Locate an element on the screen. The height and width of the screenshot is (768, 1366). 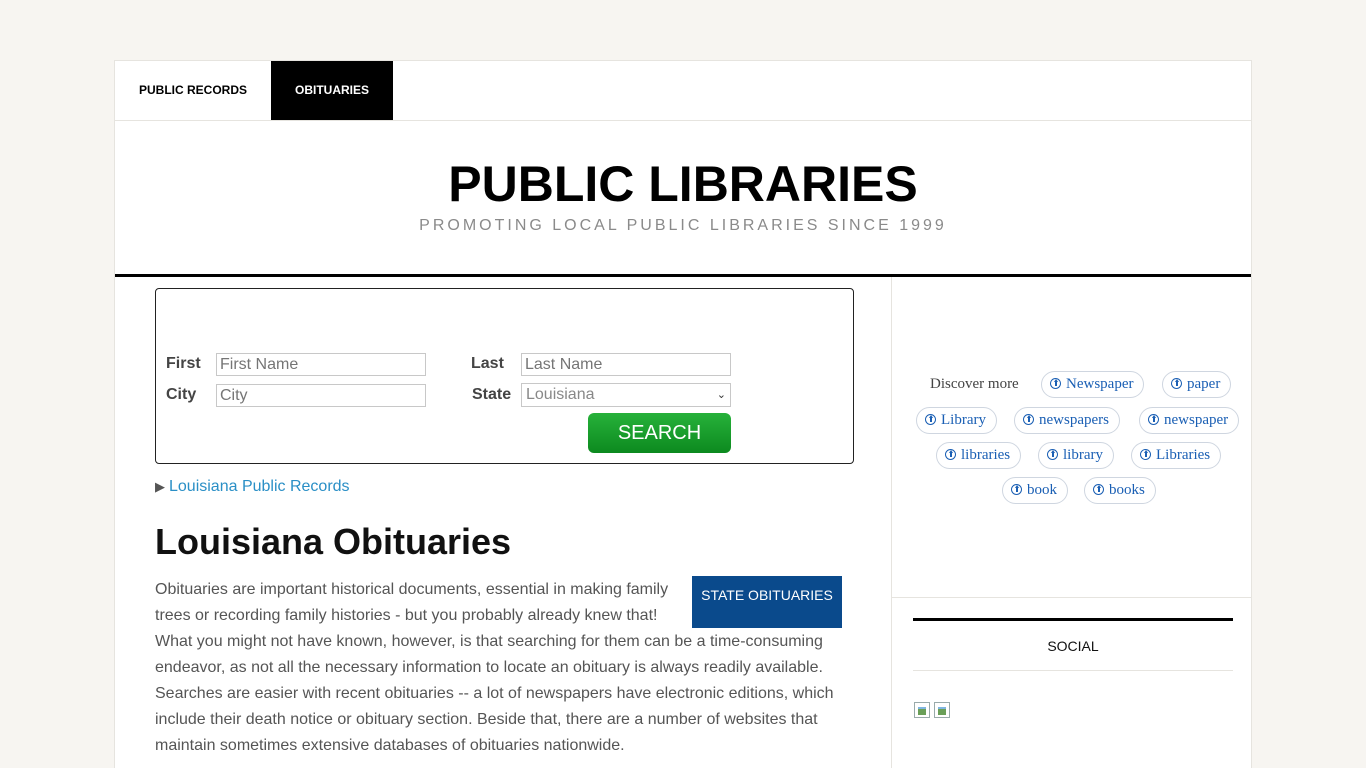
discover-pill: newspapers is located at coordinates (1067, 420).